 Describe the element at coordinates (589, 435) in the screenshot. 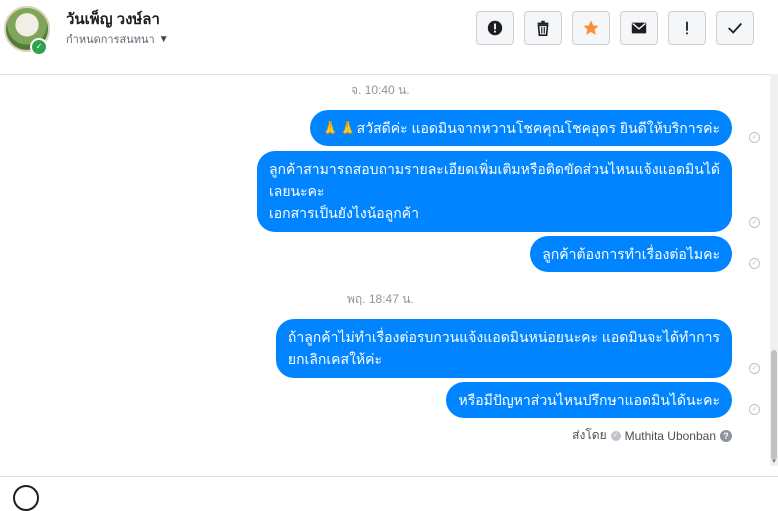

I see `sent-by-label: ส่งโดย` at that location.